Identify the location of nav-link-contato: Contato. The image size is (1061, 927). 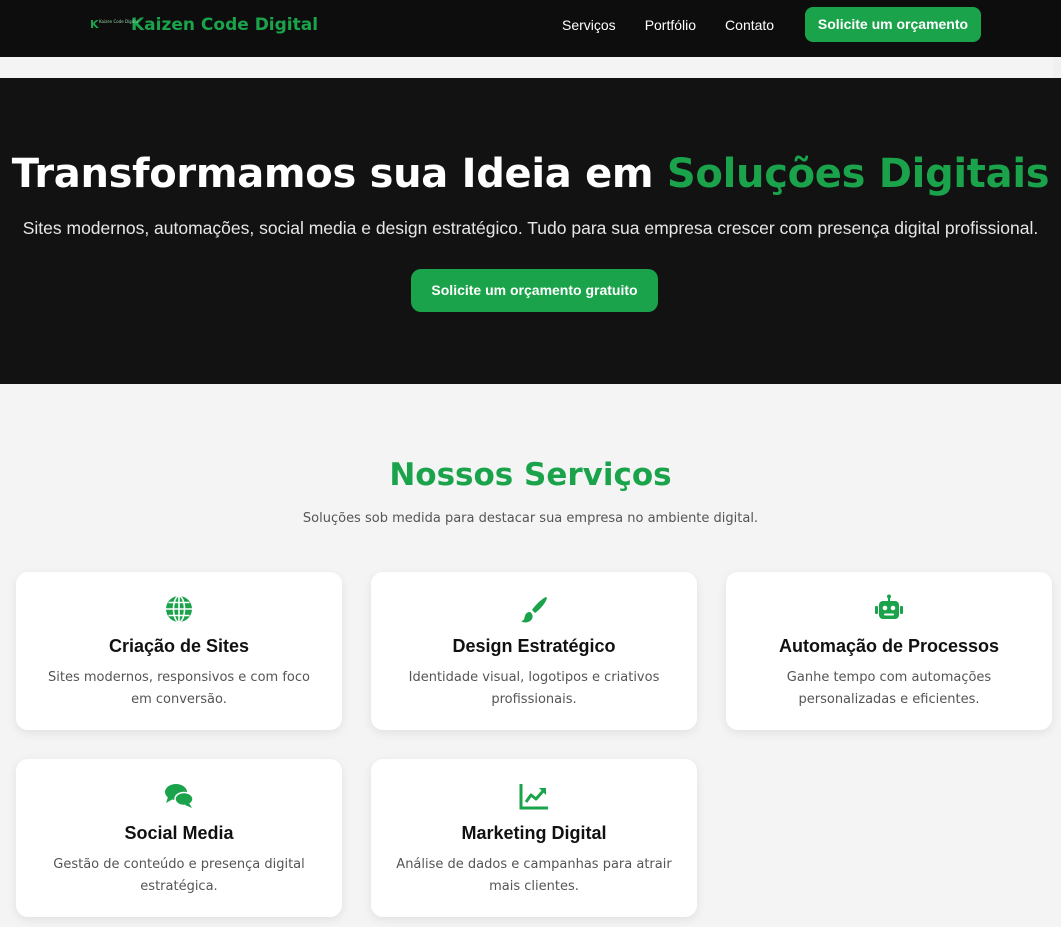
(749, 25).